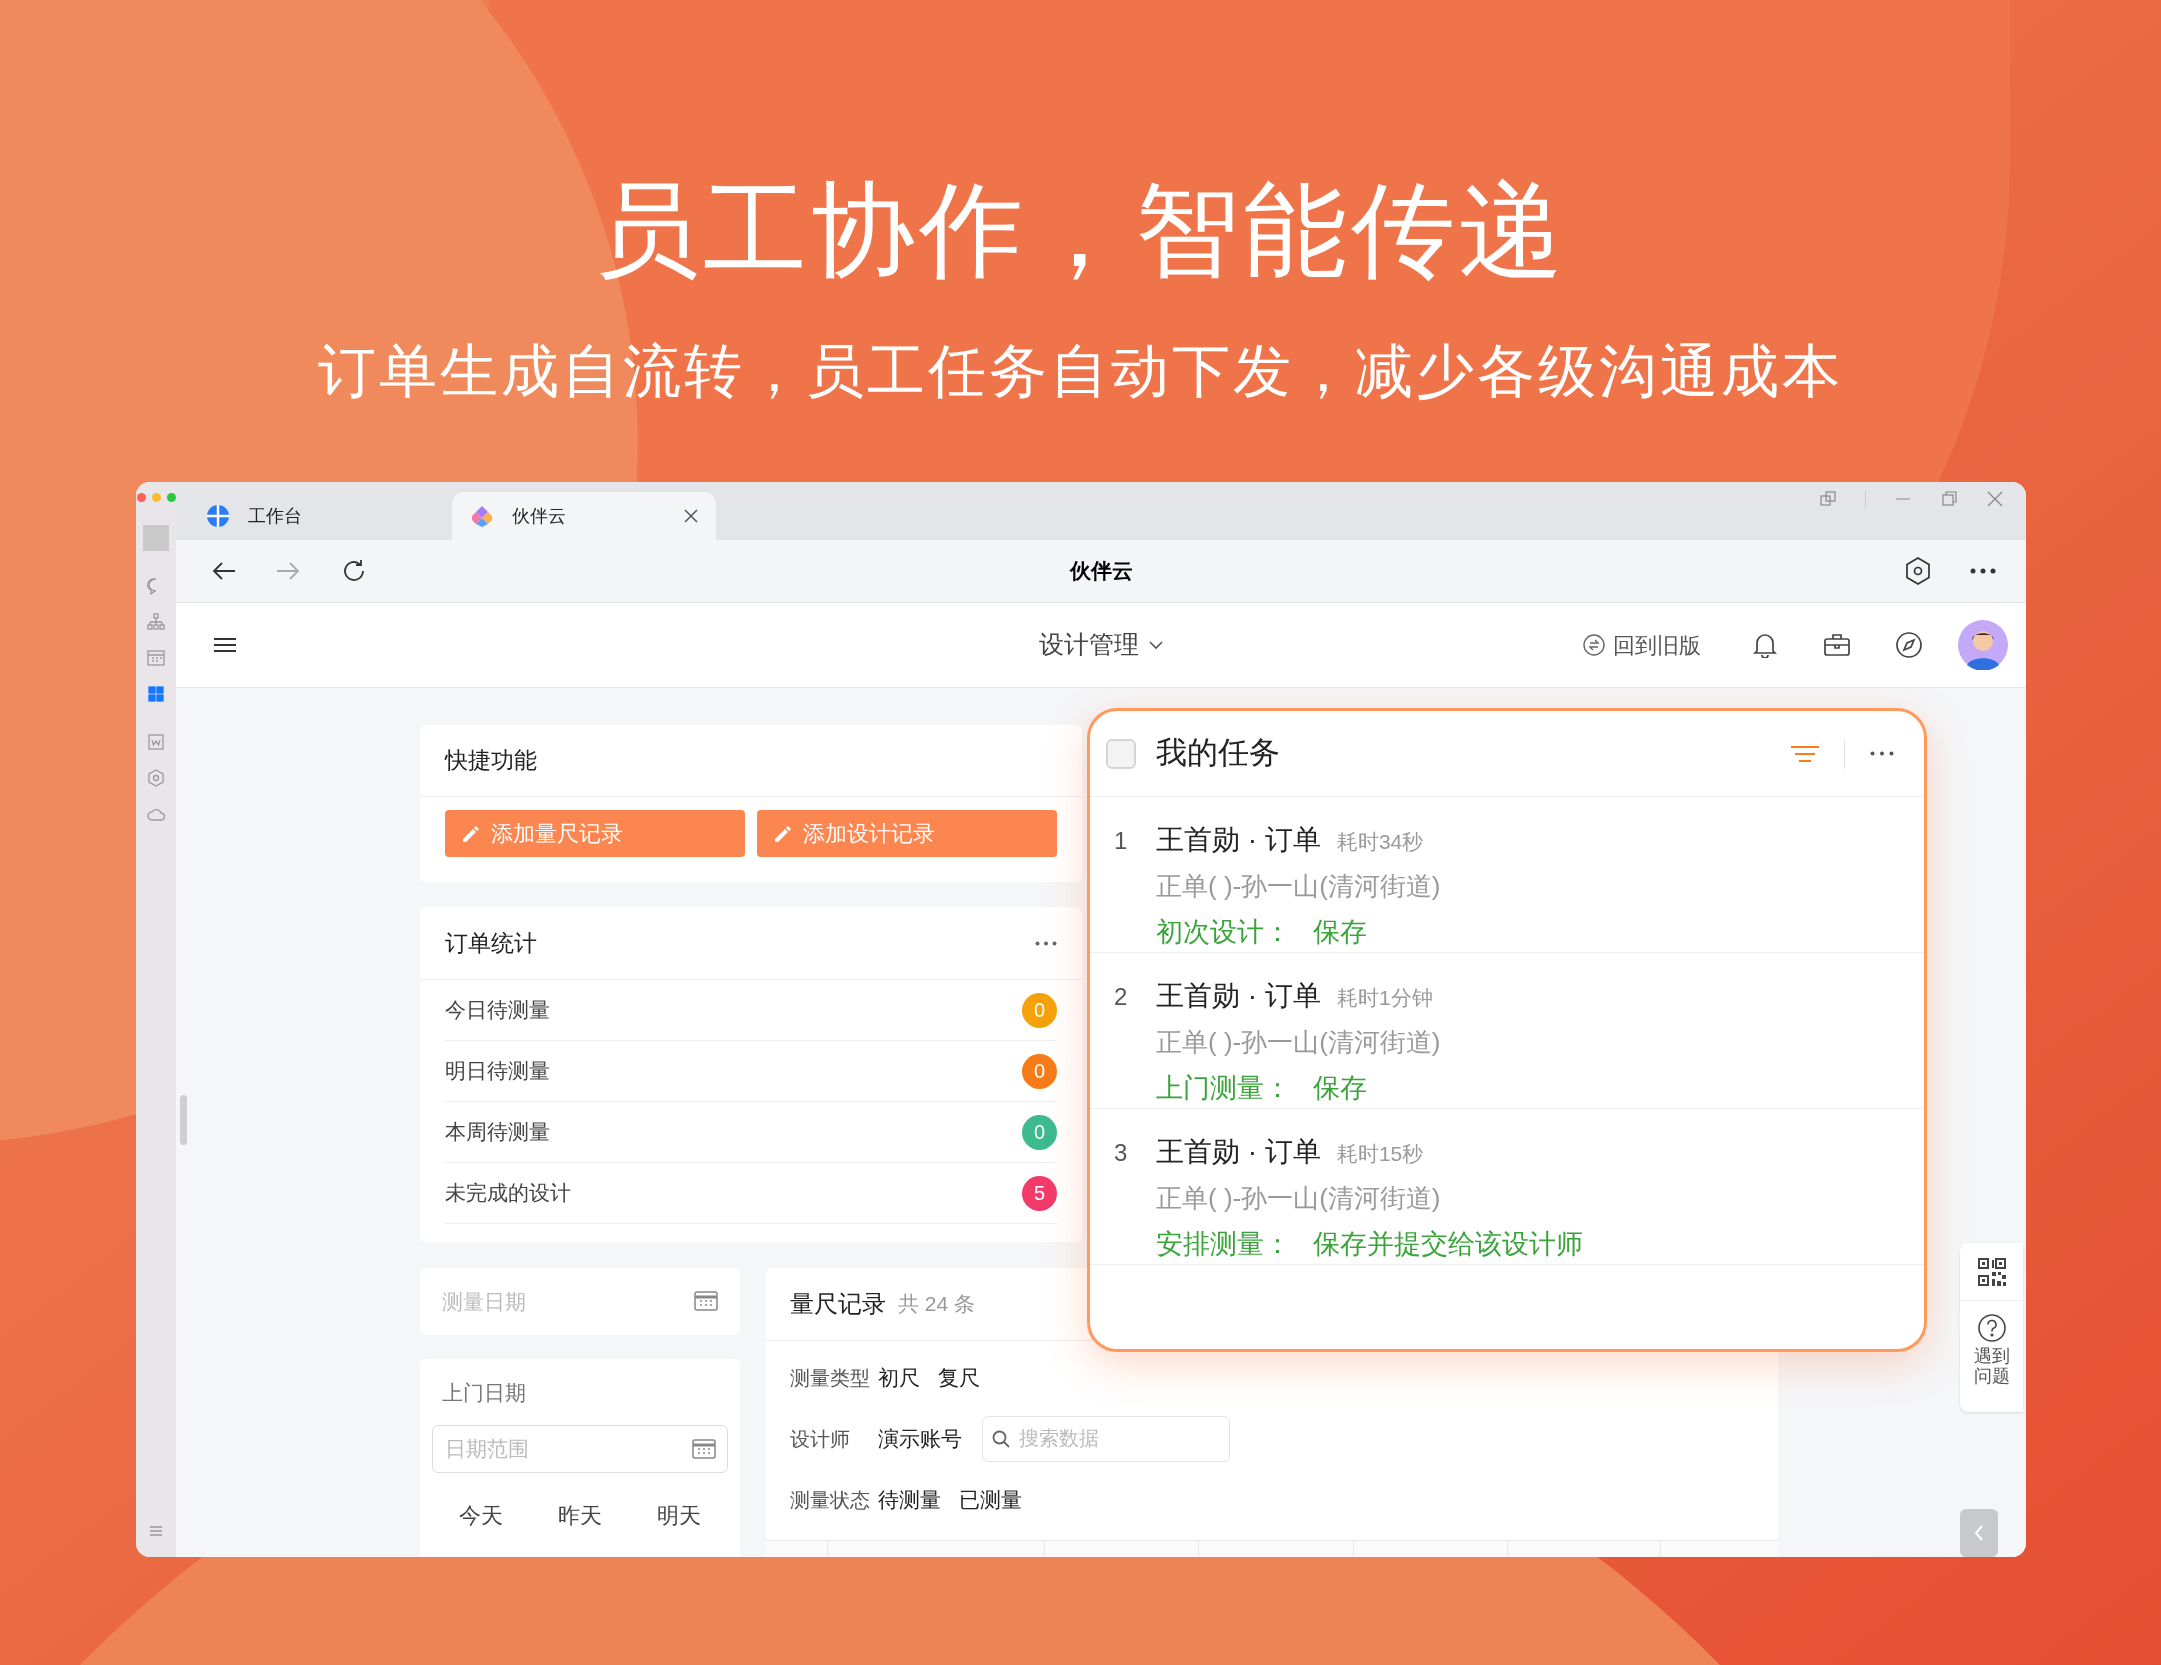 The width and height of the screenshot is (2161, 1665). Describe the element at coordinates (156, 778) in the screenshot. I see `hexagon-icon` at that location.